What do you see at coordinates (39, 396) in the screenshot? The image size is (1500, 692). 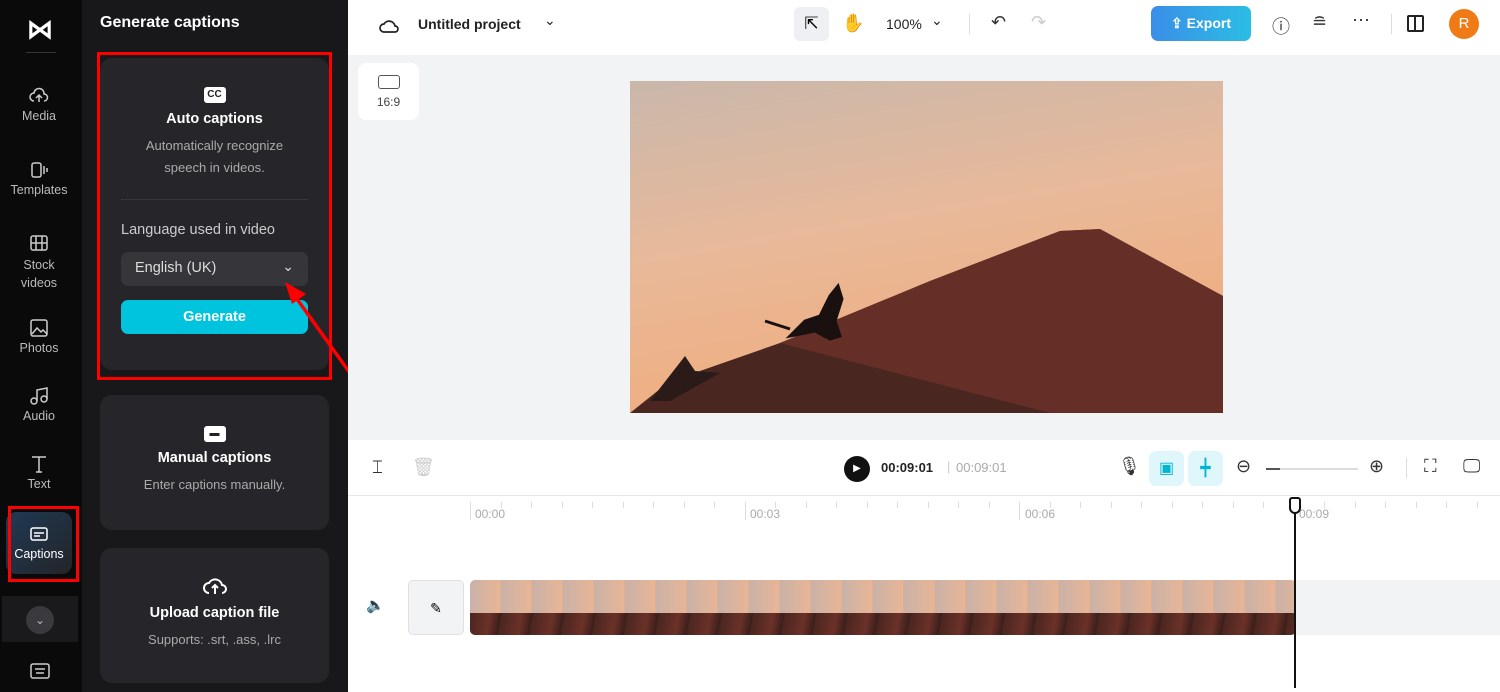 I see `music-icon` at bounding box center [39, 396].